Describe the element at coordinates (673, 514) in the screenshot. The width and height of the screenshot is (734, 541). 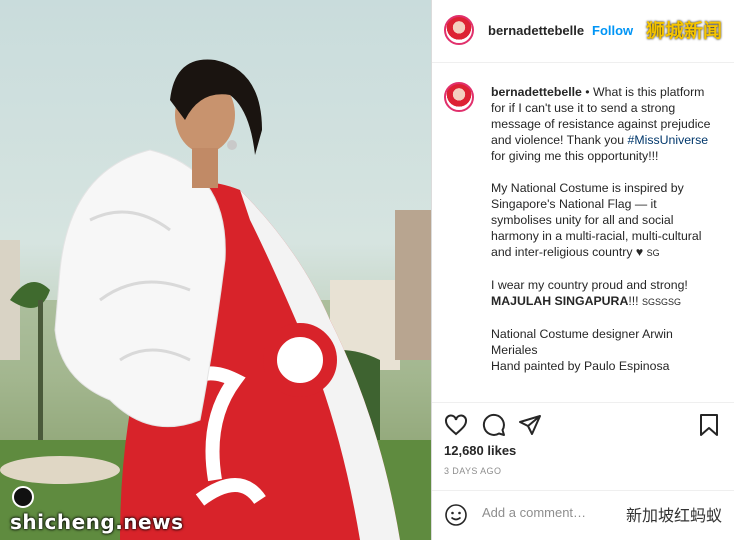
I see `watermark-hongmayi: 新加坡红蚂蚁` at that location.